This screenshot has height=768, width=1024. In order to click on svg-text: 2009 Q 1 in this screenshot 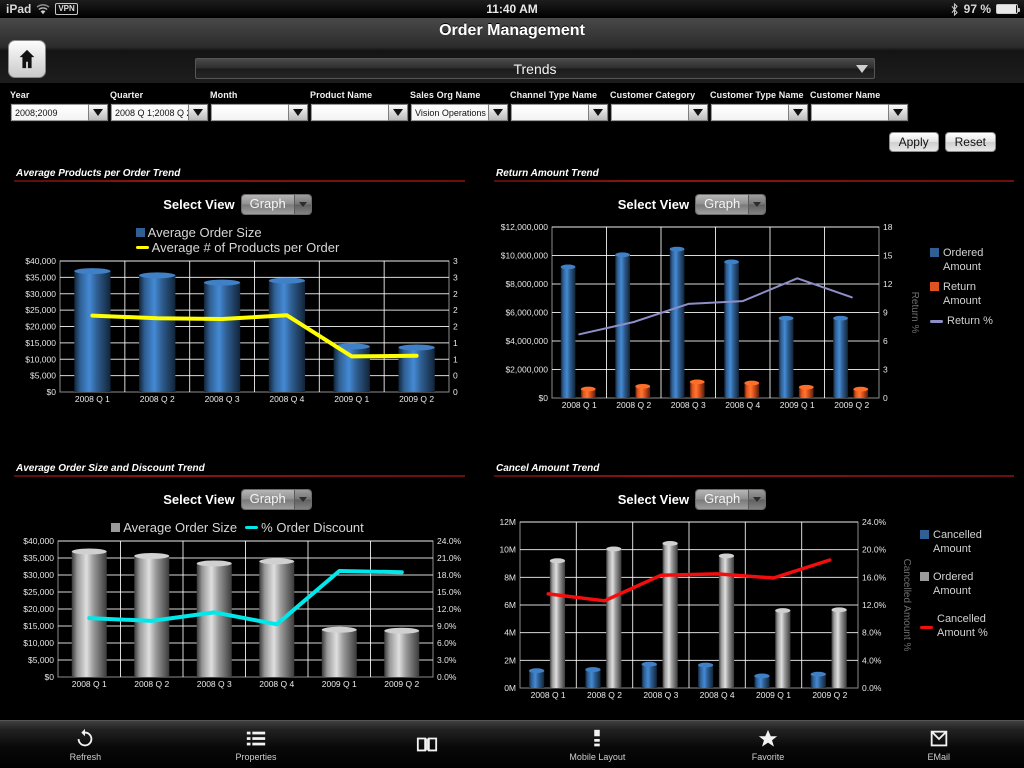, I will do `click(339, 684)`.